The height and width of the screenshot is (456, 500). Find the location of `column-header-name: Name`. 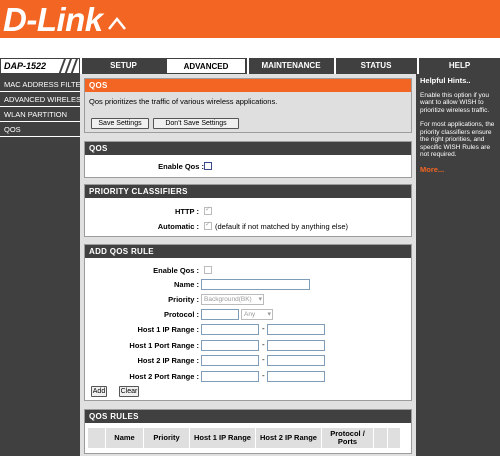

column-header-name: Name is located at coordinates (125, 438).